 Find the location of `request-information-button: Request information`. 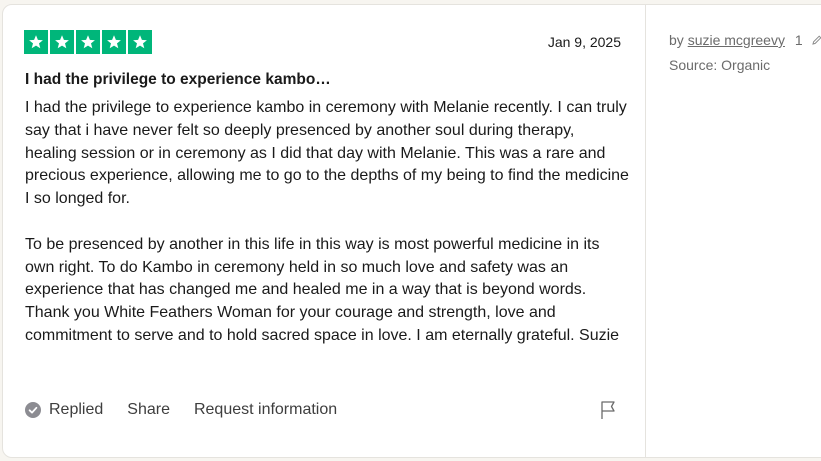

request-information-button: Request information is located at coordinates (265, 410).